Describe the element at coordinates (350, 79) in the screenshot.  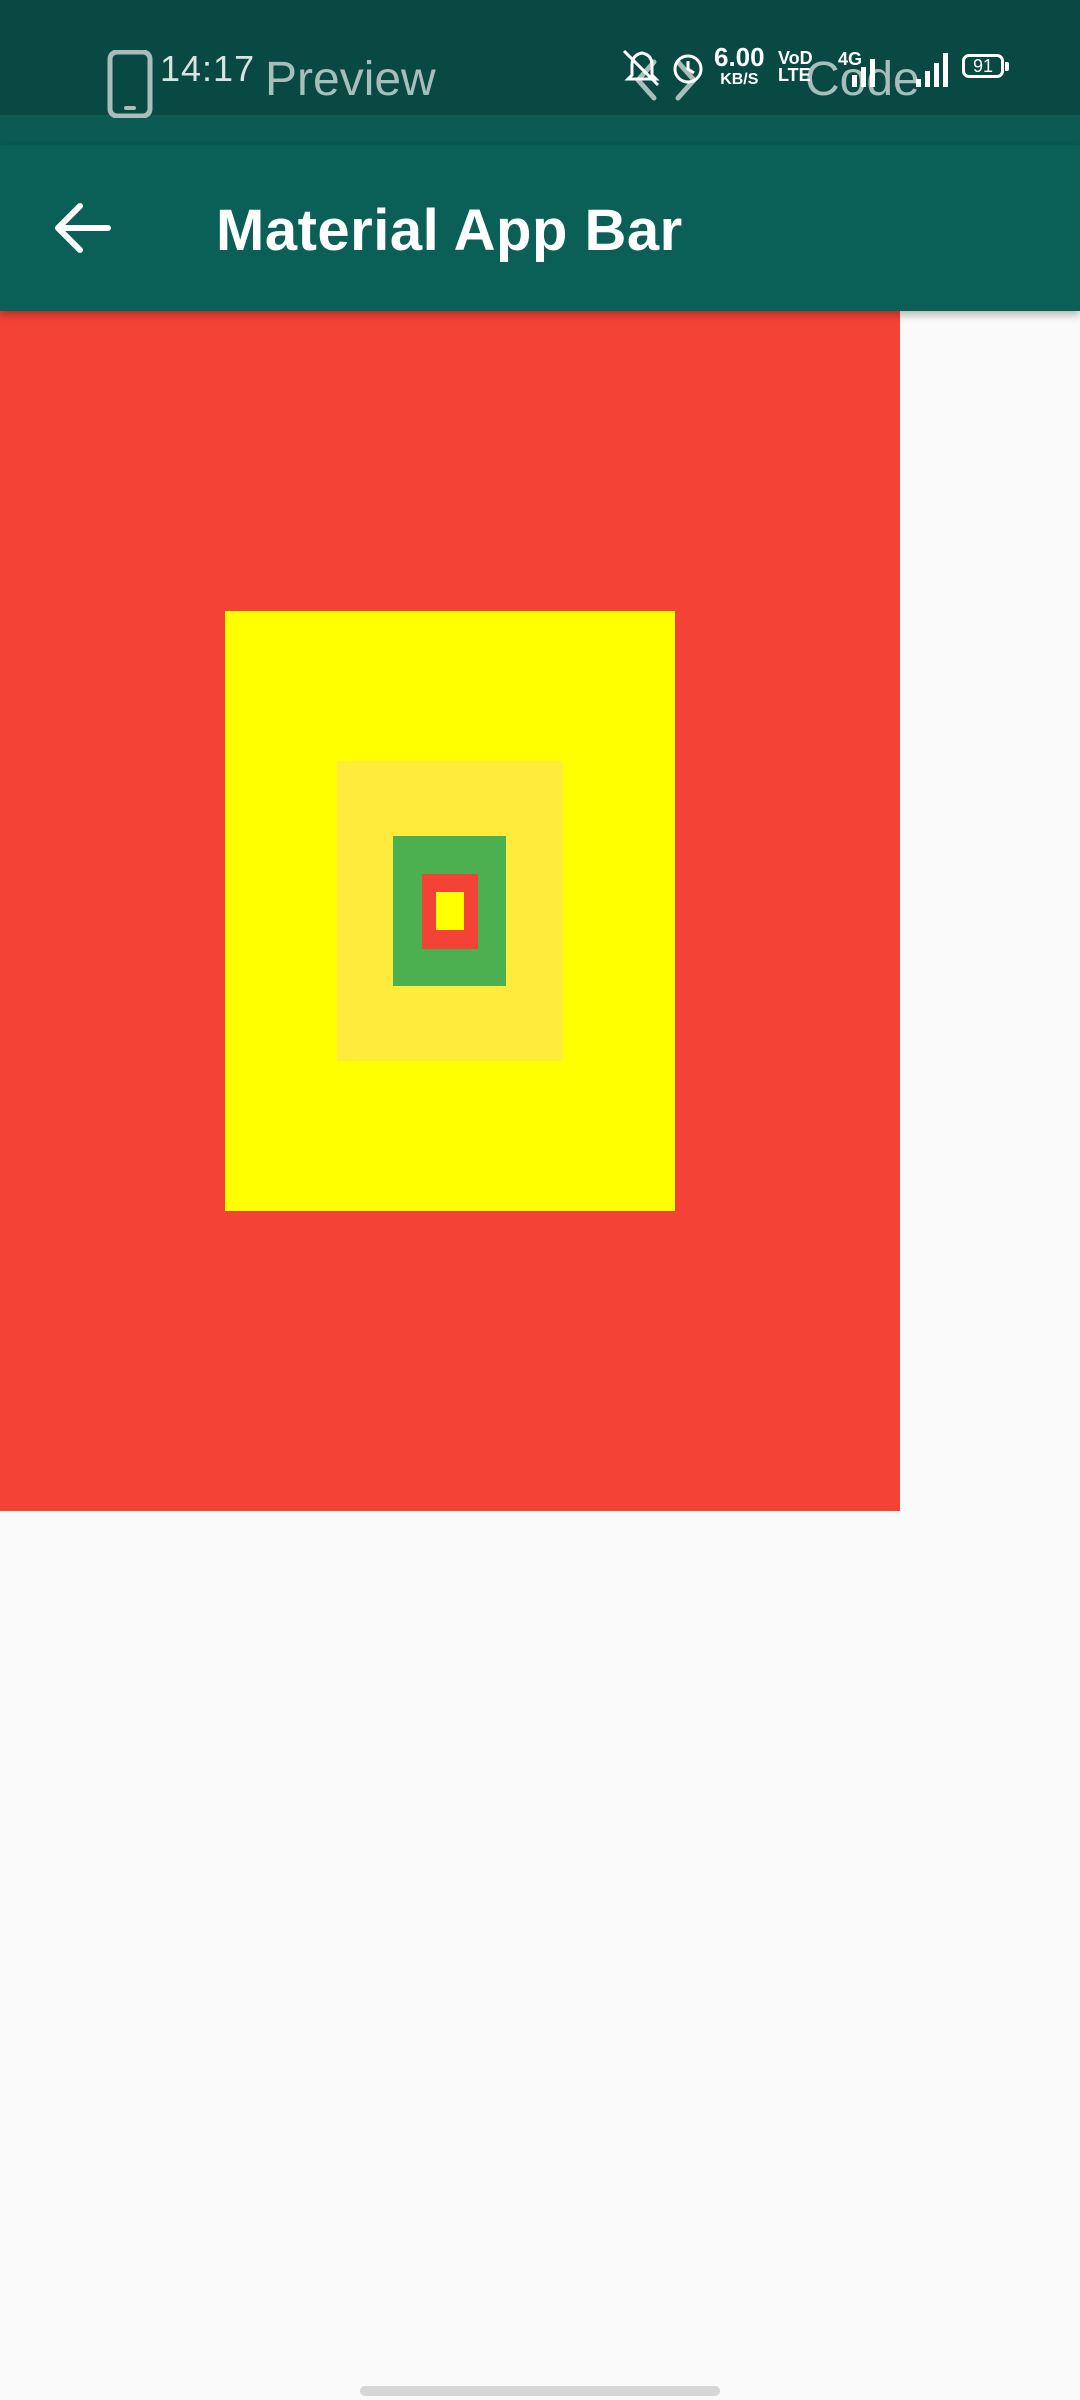
I see `tab-preview: Preview` at that location.